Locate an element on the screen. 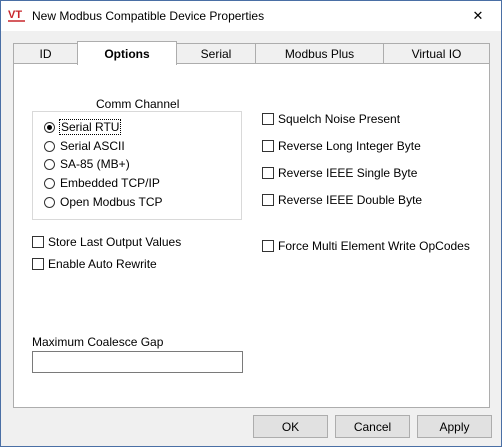 The width and height of the screenshot is (502, 447). reverse-ieee-single-checkbox: Reverse IEEE Single Byte is located at coordinates (339, 173).